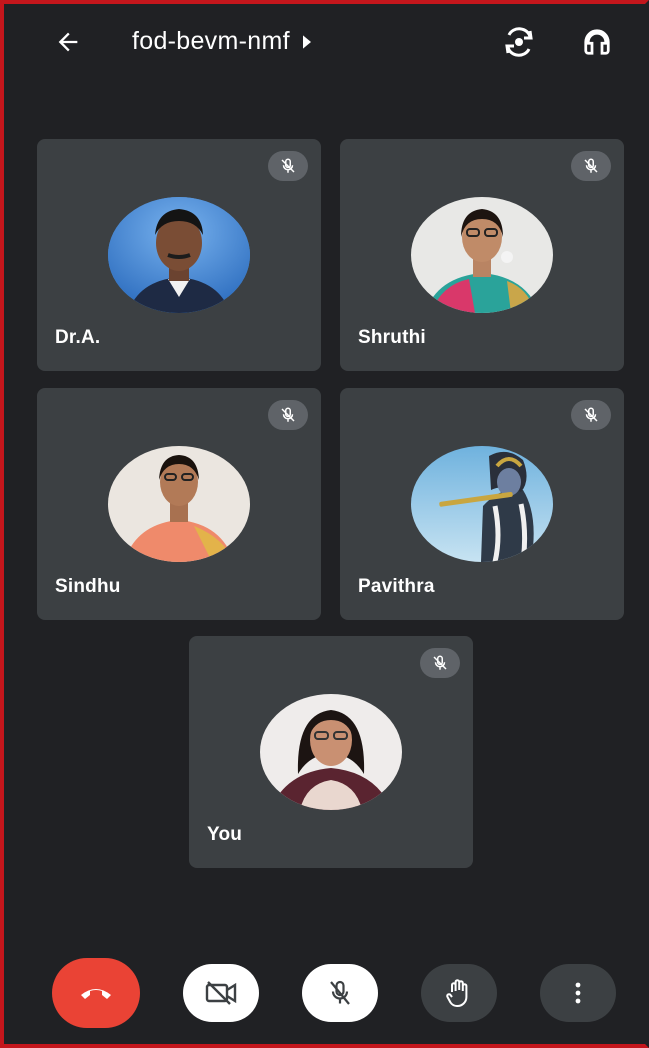  I want to click on arrow-back-icon, so click(68, 42).